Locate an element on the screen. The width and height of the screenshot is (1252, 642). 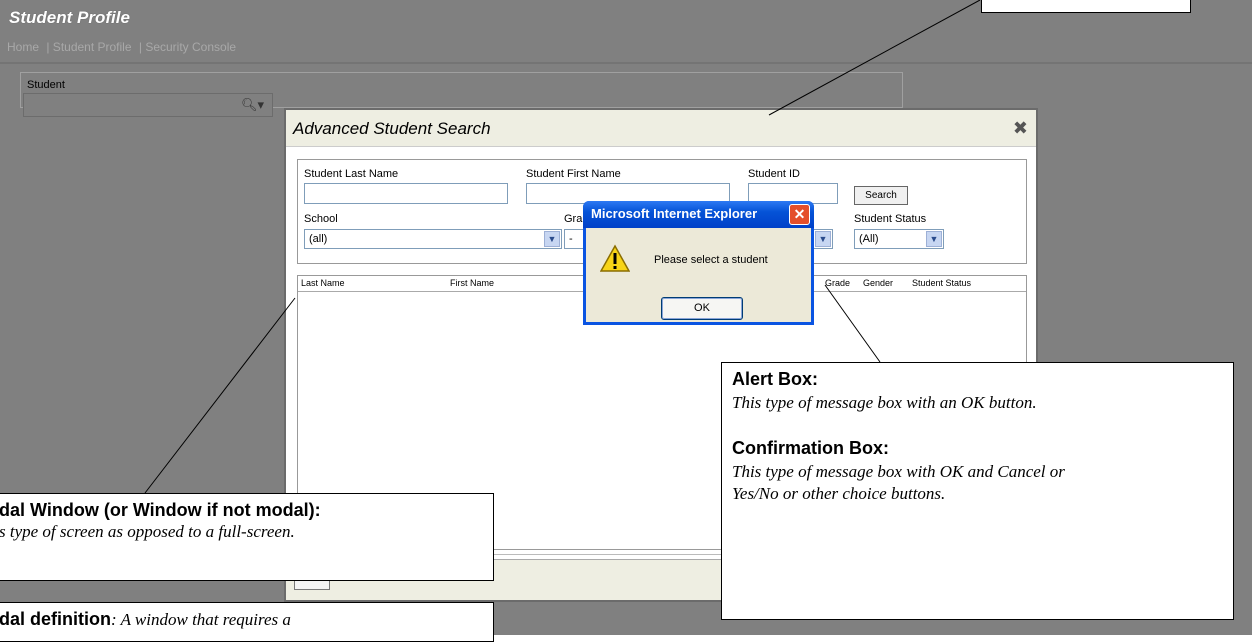
breadcrumb-student-profile: | Student Profile is located at coordinates (88, 47).